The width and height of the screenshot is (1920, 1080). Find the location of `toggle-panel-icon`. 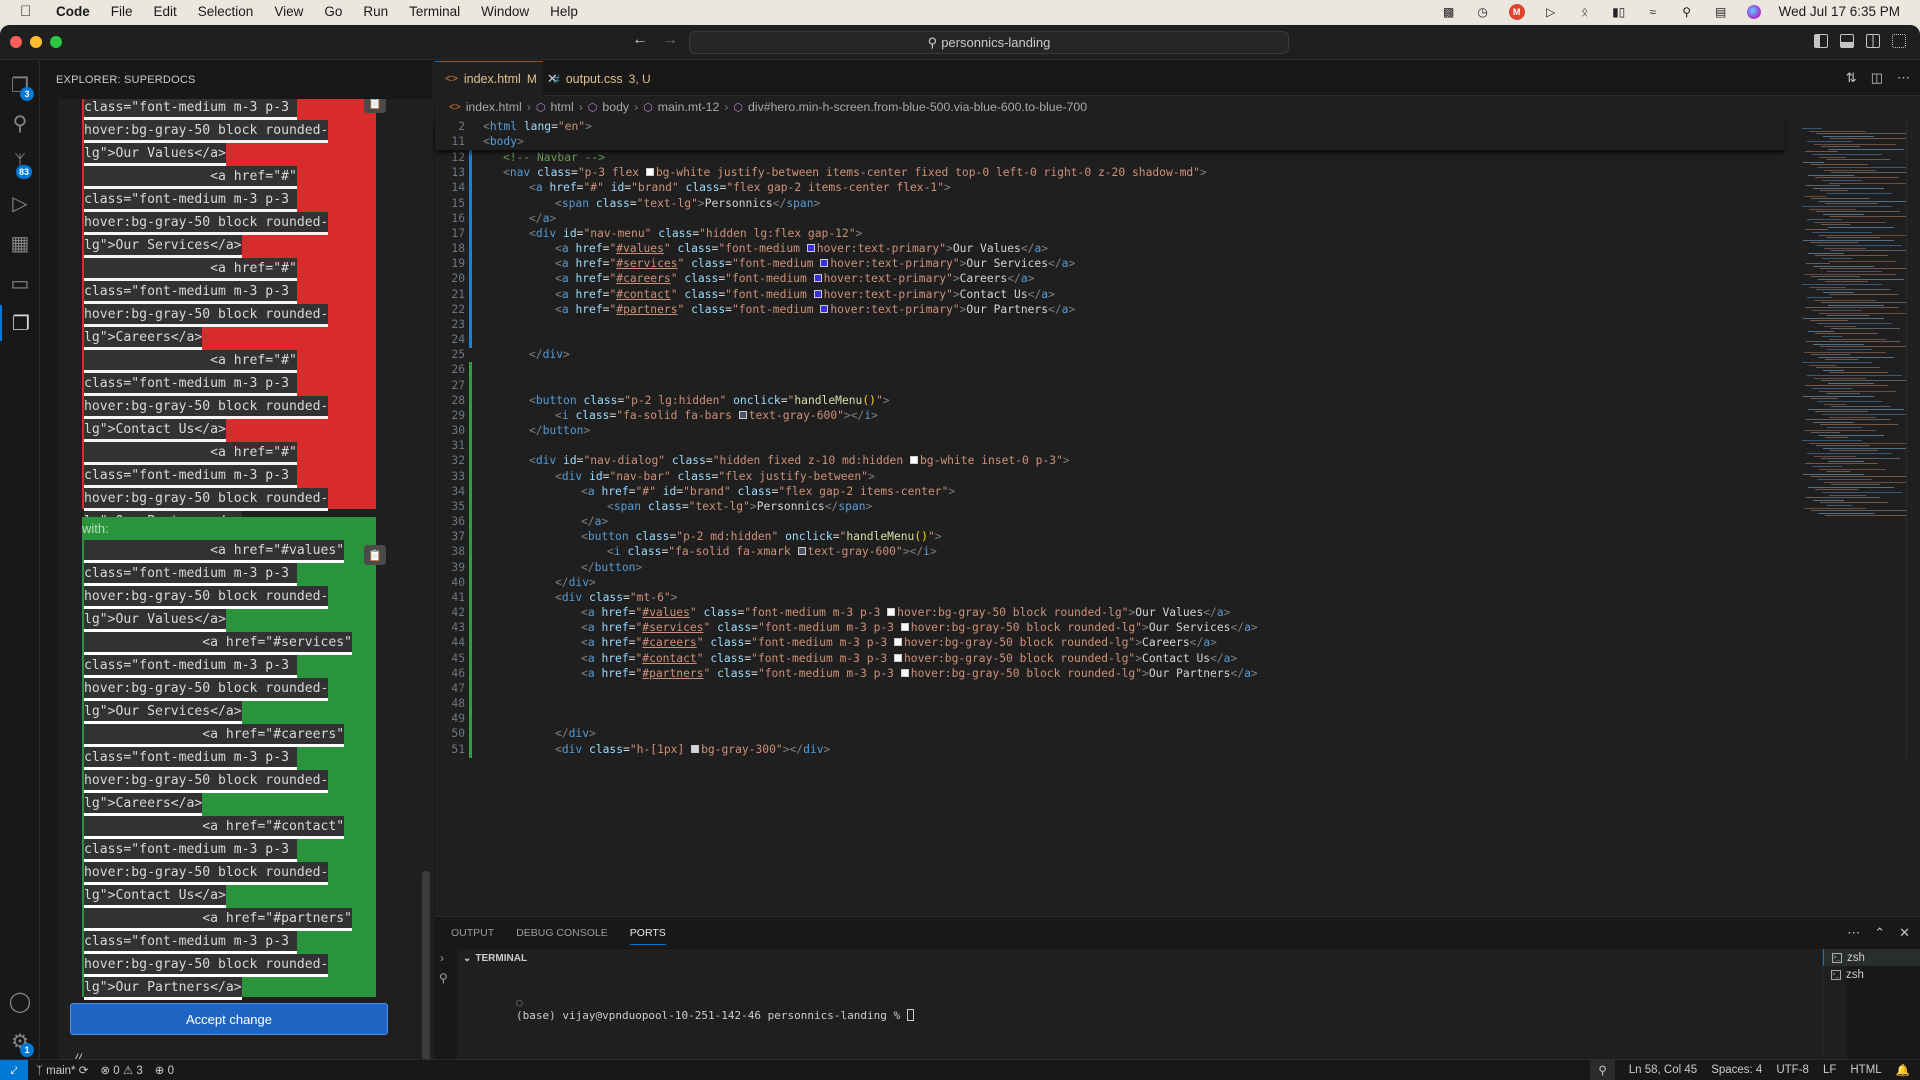

toggle-panel-icon is located at coordinates (1847, 41).